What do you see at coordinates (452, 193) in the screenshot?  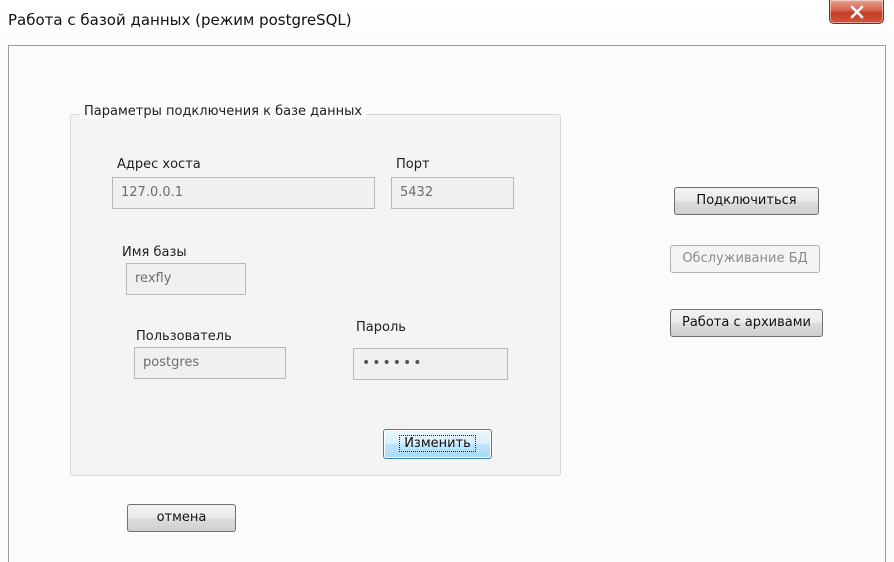 I see `port-input: 5432` at bounding box center [452, 193].